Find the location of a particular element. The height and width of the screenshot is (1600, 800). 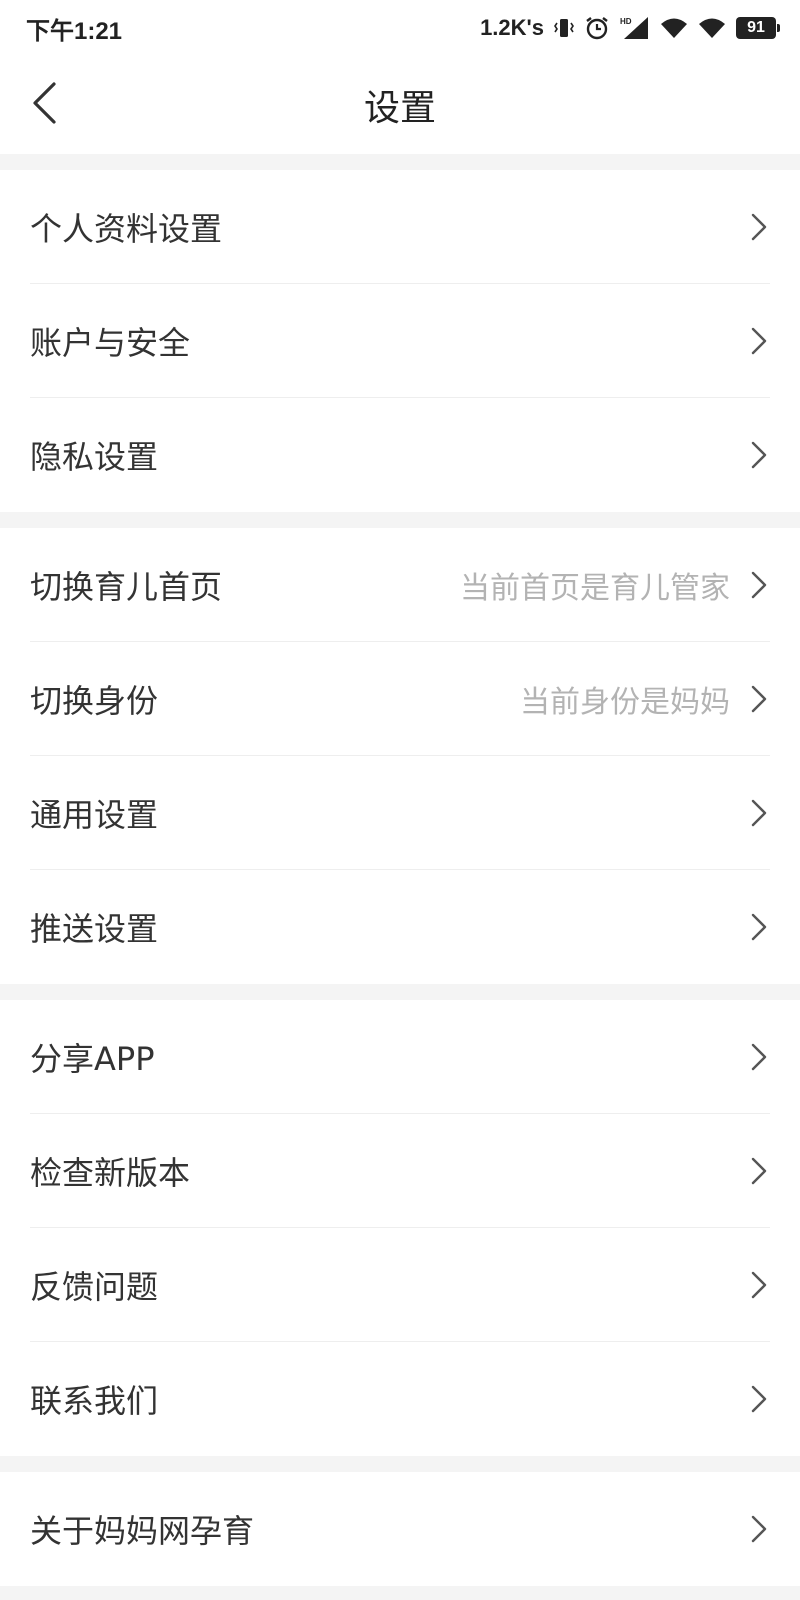

settings-item: 关于妈妈网孕育 is located at coordinates (400, 1529).